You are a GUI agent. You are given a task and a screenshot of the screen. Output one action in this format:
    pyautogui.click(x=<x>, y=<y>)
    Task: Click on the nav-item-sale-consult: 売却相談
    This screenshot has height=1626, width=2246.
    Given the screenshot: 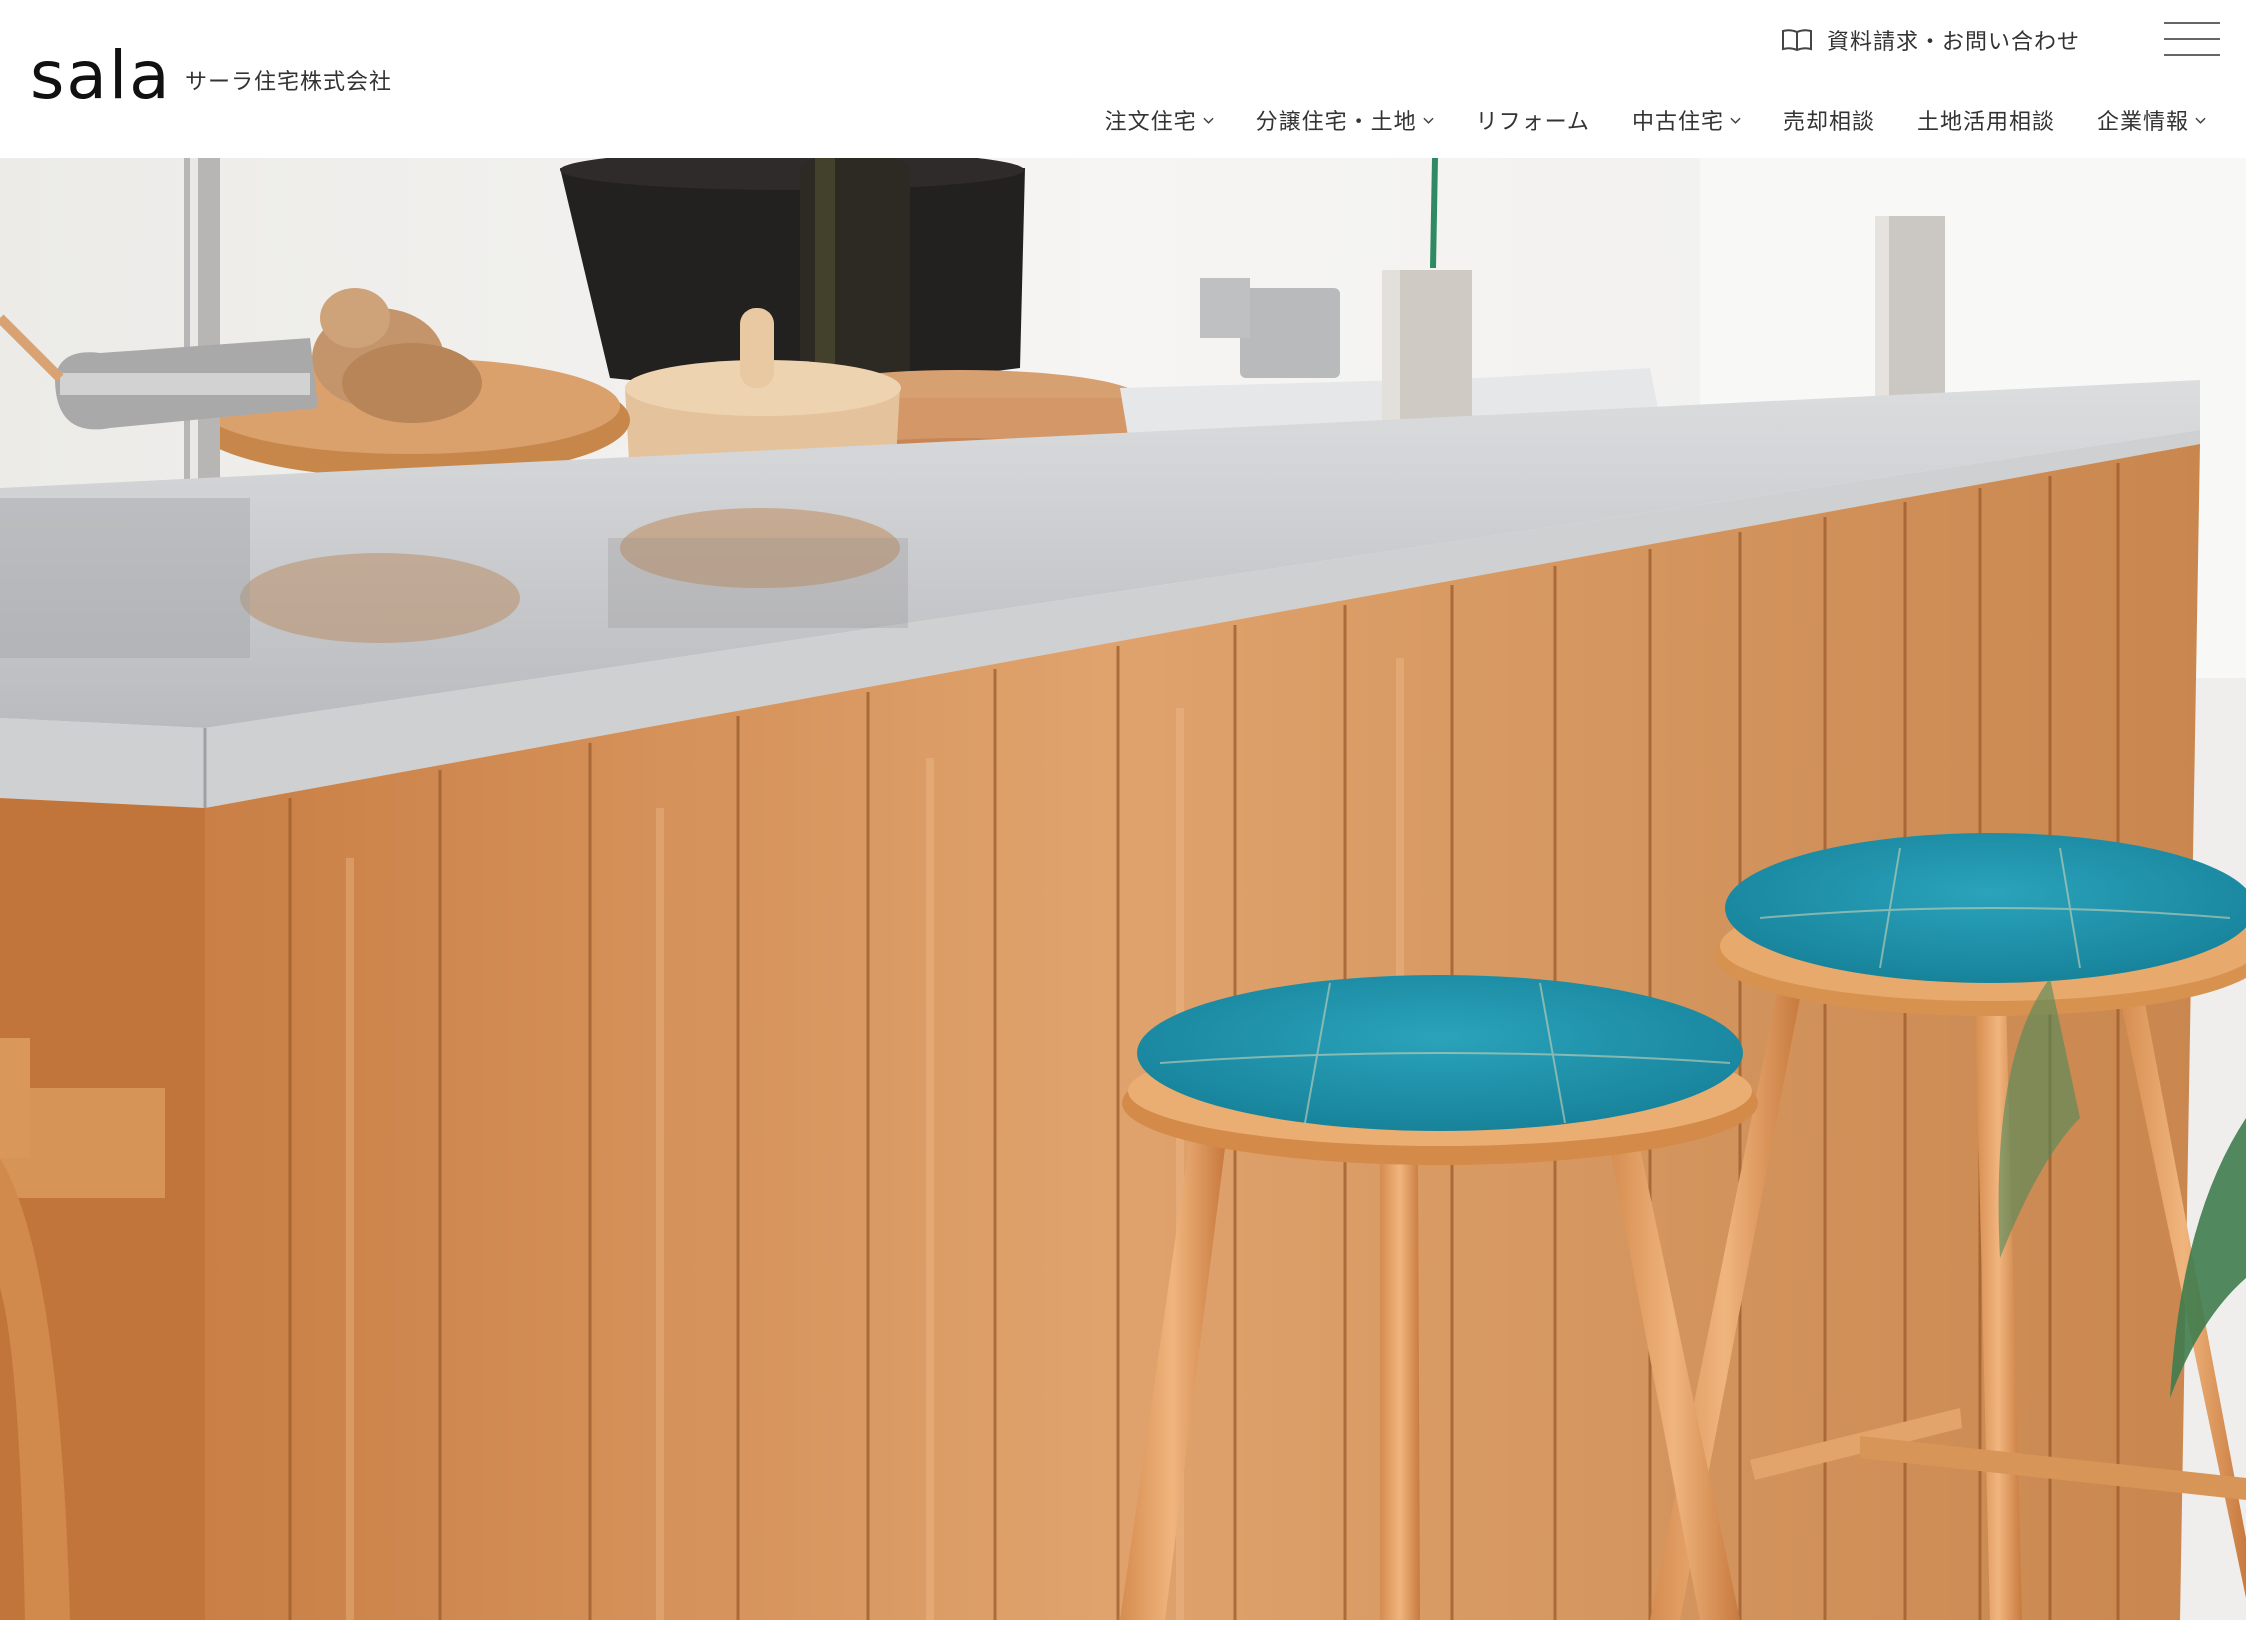 What is the action you would take?
    pyautogui.click(x=1829, y=120)
    